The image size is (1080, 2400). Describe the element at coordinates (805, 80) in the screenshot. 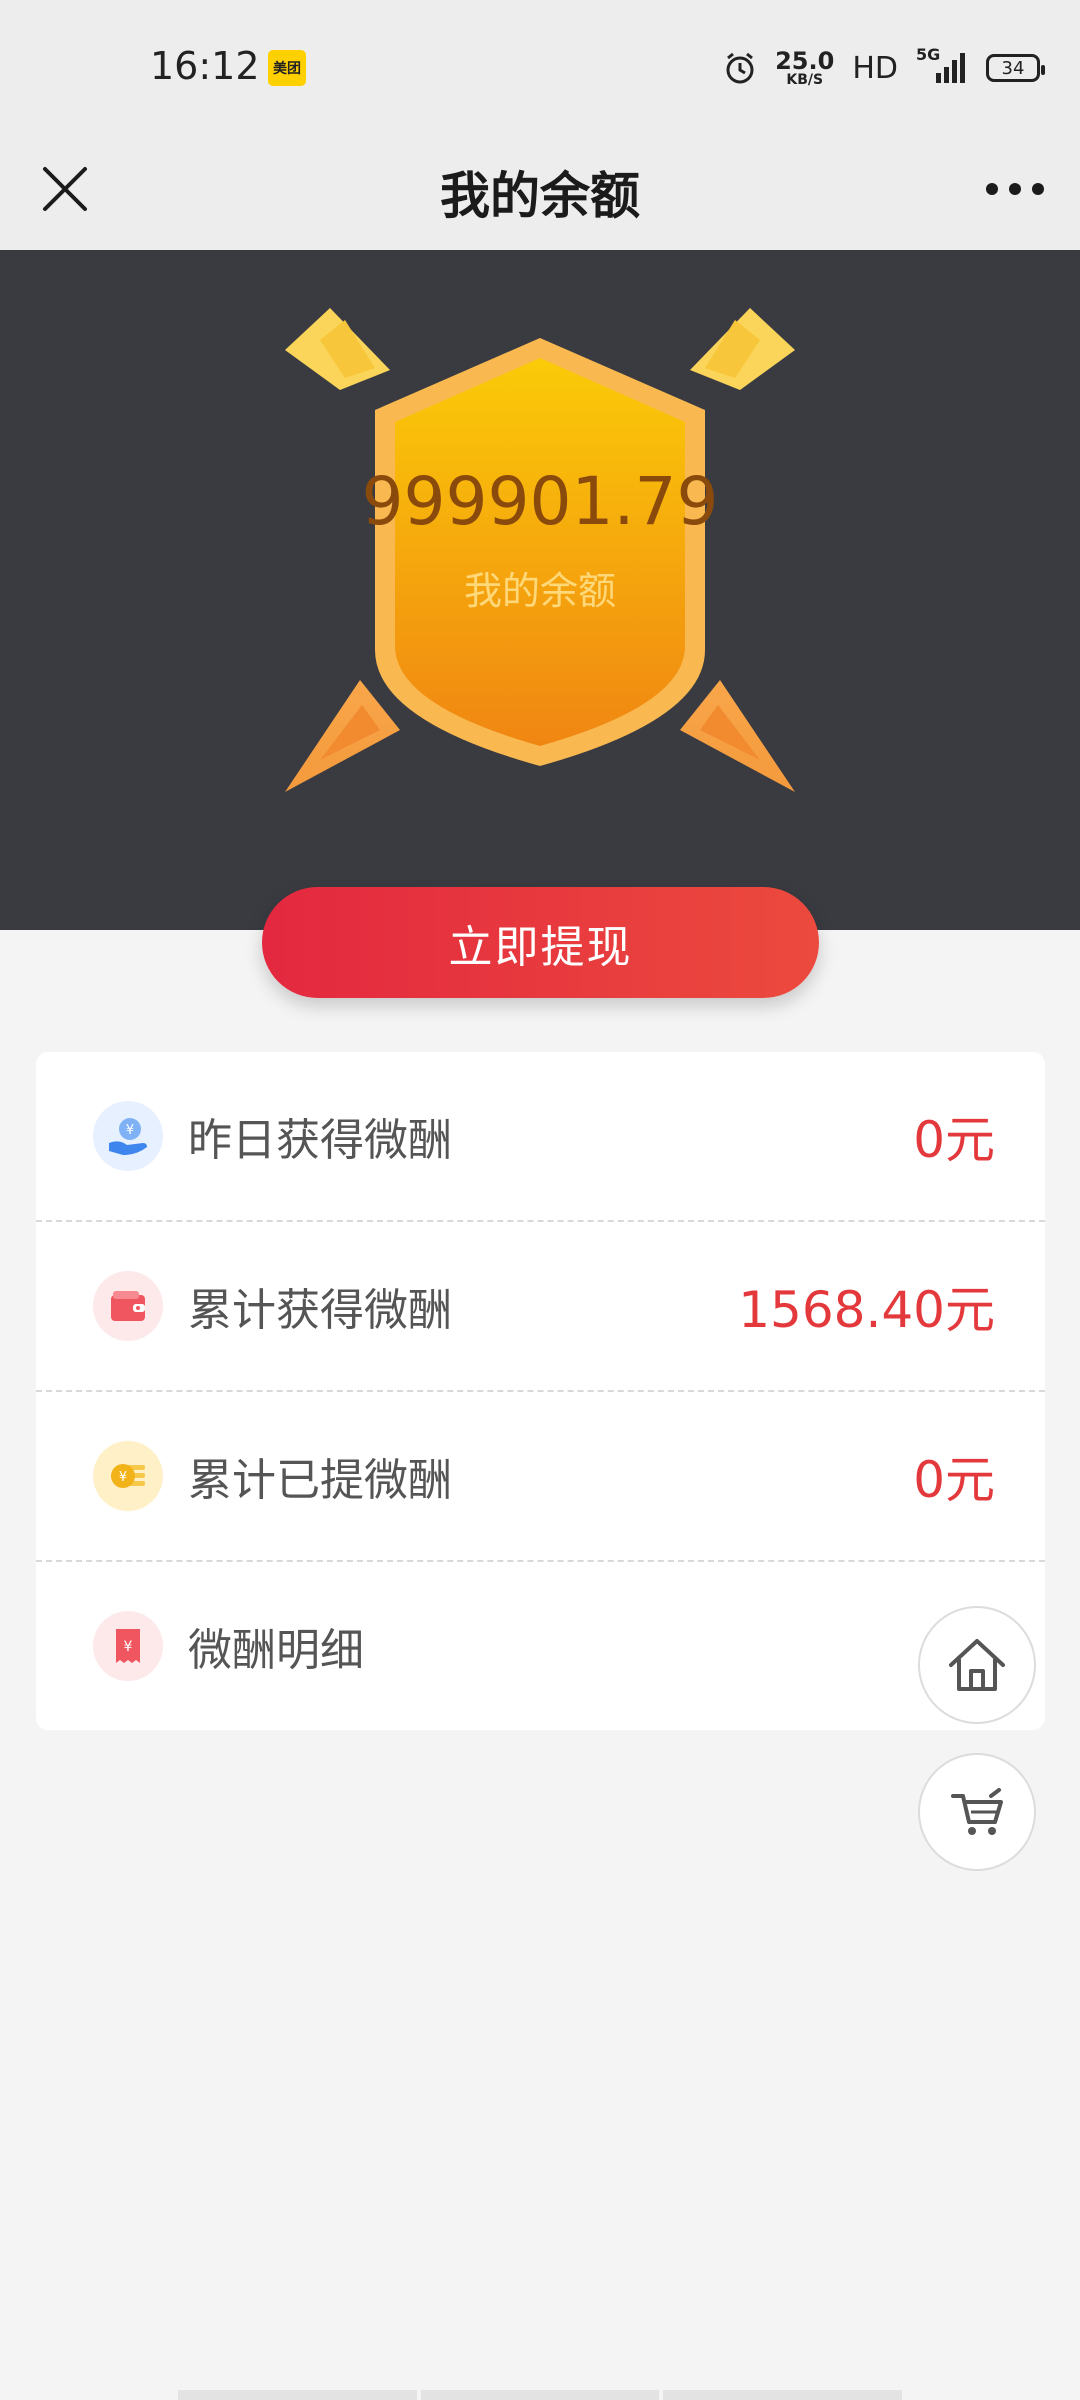

I see `net-speed-unit: KB/S` at that location.